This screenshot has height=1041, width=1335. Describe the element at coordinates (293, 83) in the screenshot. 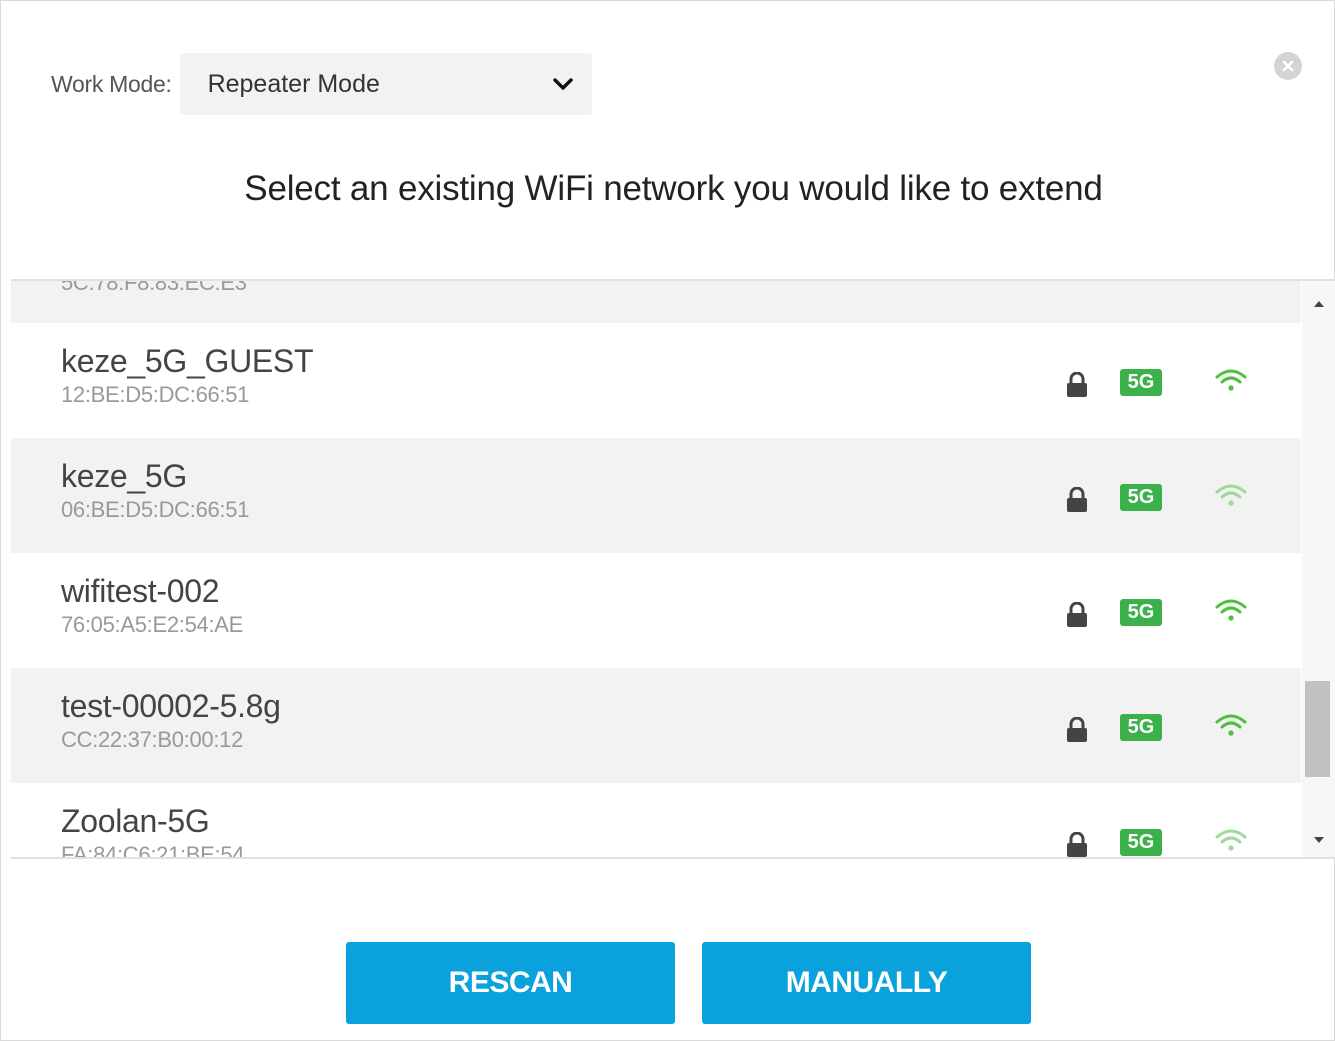

I see `work-mode-select-value: Repeater Mode` at that location.